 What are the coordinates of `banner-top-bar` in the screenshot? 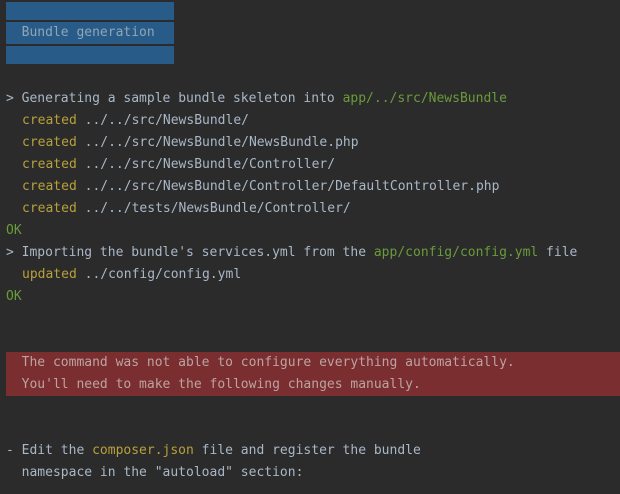 It's located at (90, 11).